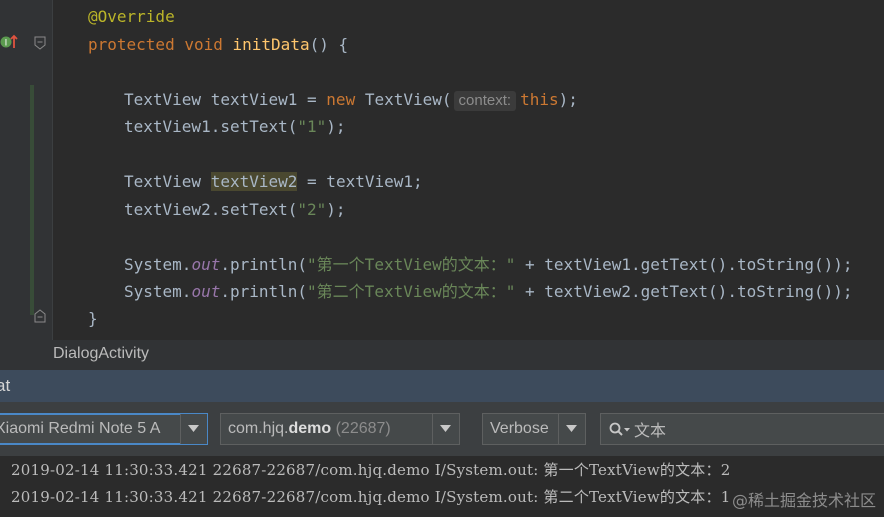 The width and height of the screenshot is (884, 517). Describe the element at coordinates (329, 44) in the screenshot. I see `code-text: () {` at that location.